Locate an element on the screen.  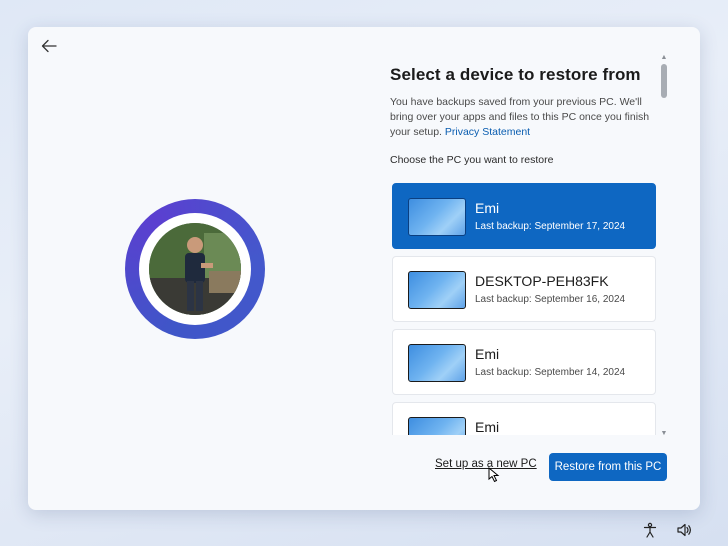
privacy-statement-link: Privacy Statement is located at coordinates (487, 132).